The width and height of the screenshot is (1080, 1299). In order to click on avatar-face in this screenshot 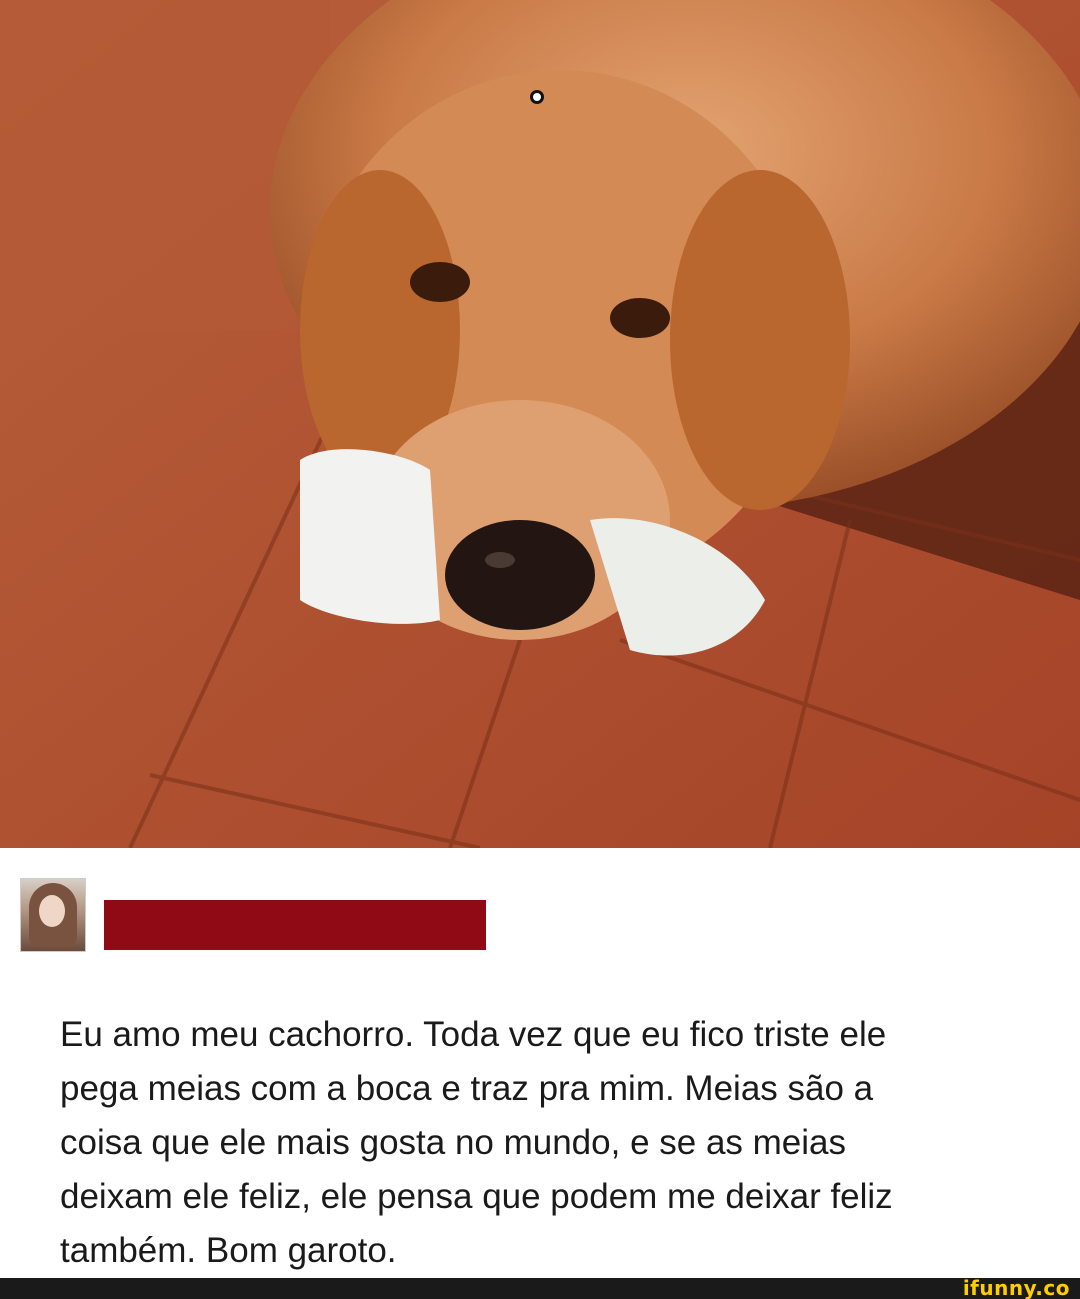, I will do `click(52, 911)`.